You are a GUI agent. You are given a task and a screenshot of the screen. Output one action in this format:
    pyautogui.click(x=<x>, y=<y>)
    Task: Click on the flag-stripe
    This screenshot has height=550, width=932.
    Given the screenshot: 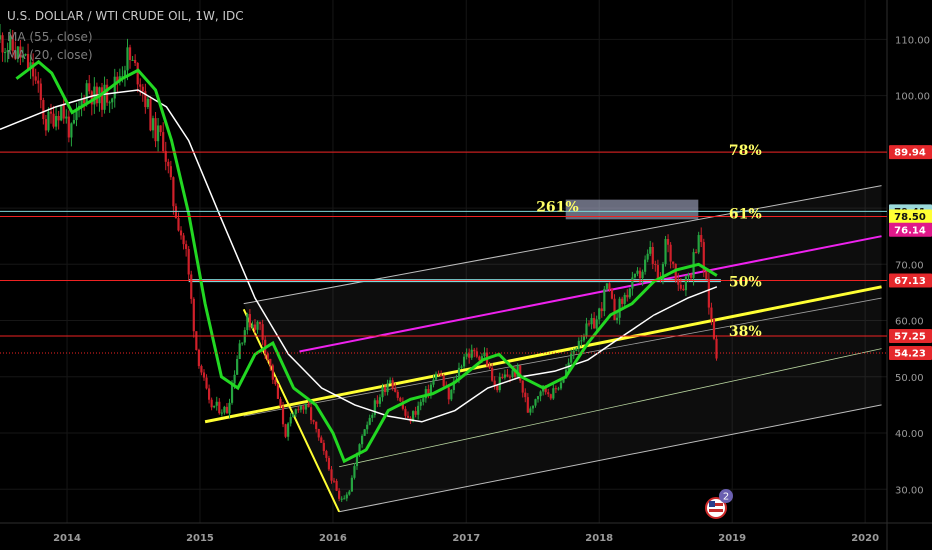 What is the action you would take?
    pyautogui.click(x=716, y=510)
    